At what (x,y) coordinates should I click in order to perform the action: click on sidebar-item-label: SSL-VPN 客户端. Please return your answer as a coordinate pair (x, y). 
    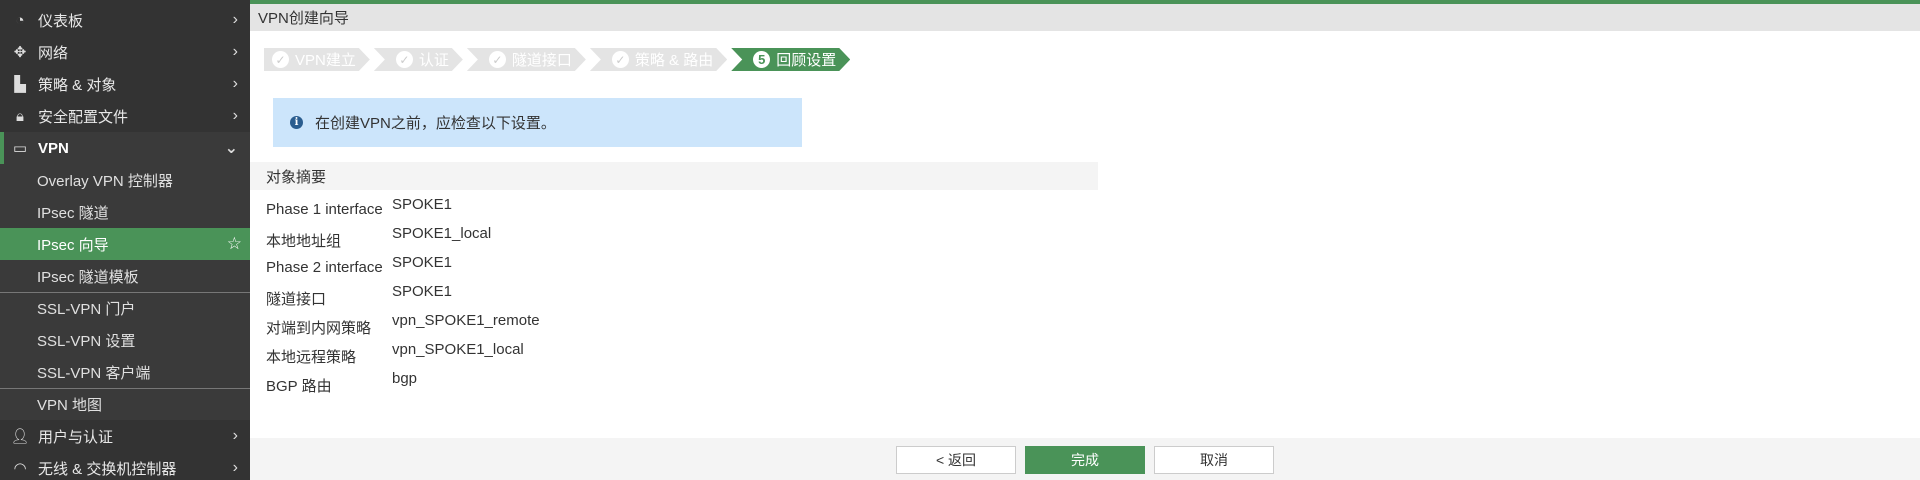
    Looking at the image, I should click on (94, 373).